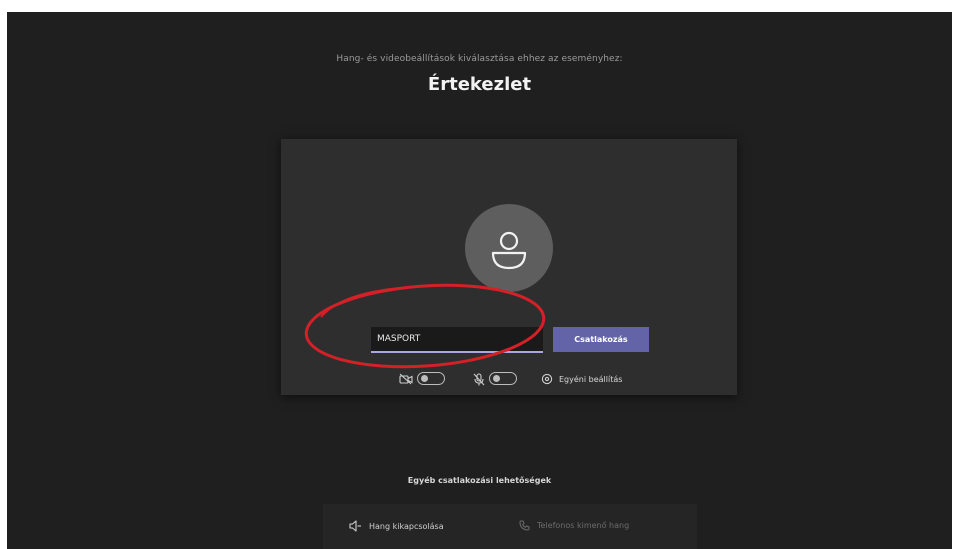 The height and width of the screenshot is (549, 960). Describe the element at coordinates (496, 378) in the screenshot. I see `microphone-toggle-knob` at that location.